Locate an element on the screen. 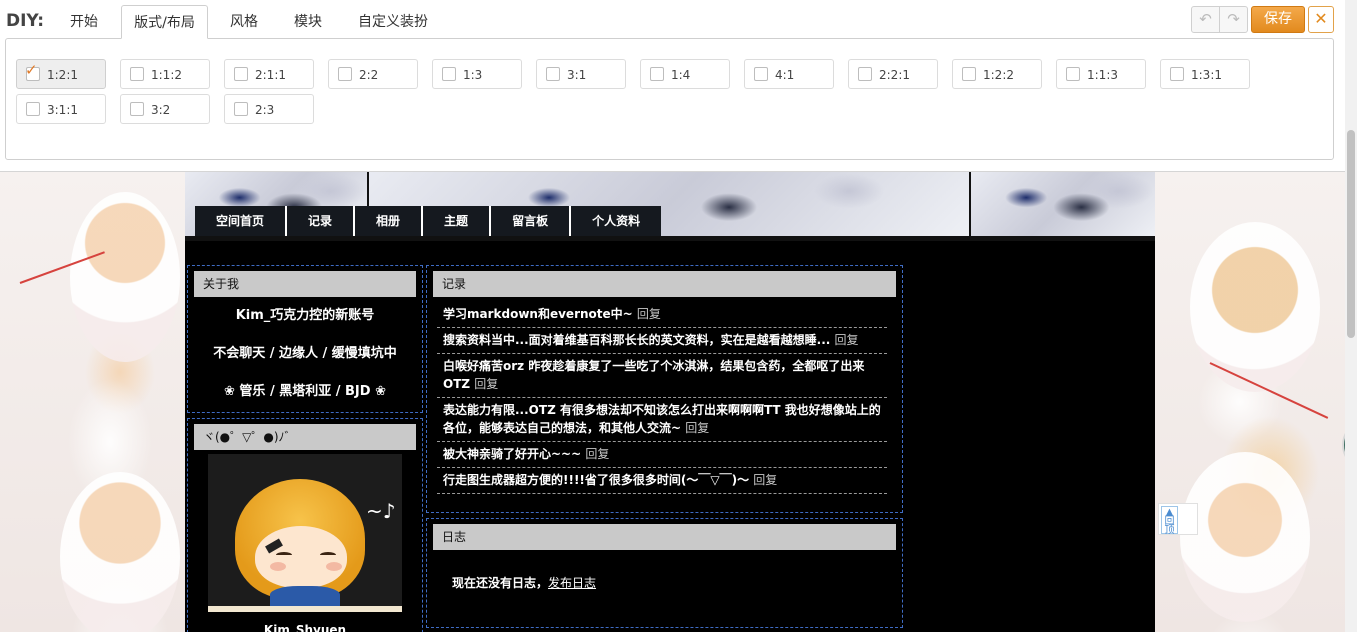 The height and width of the screenshot is (632, 1357). record-item: 行走图生成器超方便的!!!!省了很多很多时间(～￣▽￣)～ 回复 is located at coordinates (665, 480).